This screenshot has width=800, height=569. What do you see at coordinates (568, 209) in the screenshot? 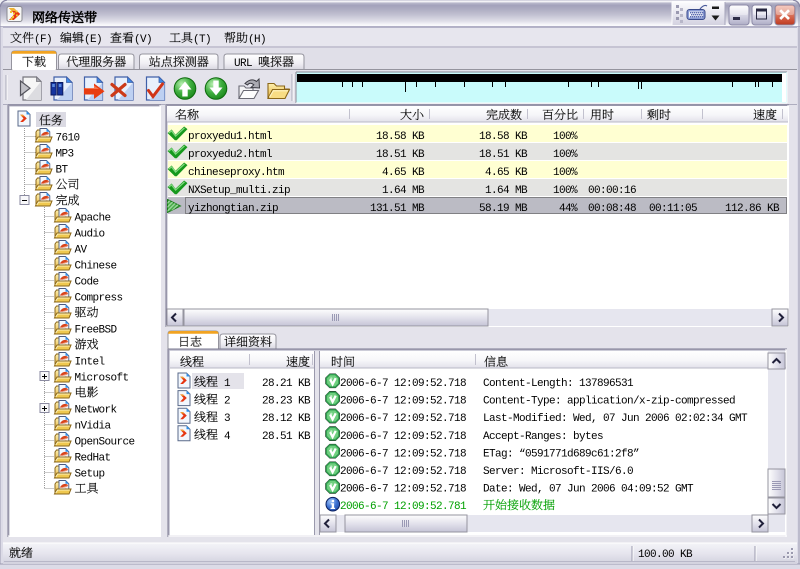
I see `svg-text: 44%` at bounding box center [568, 209].